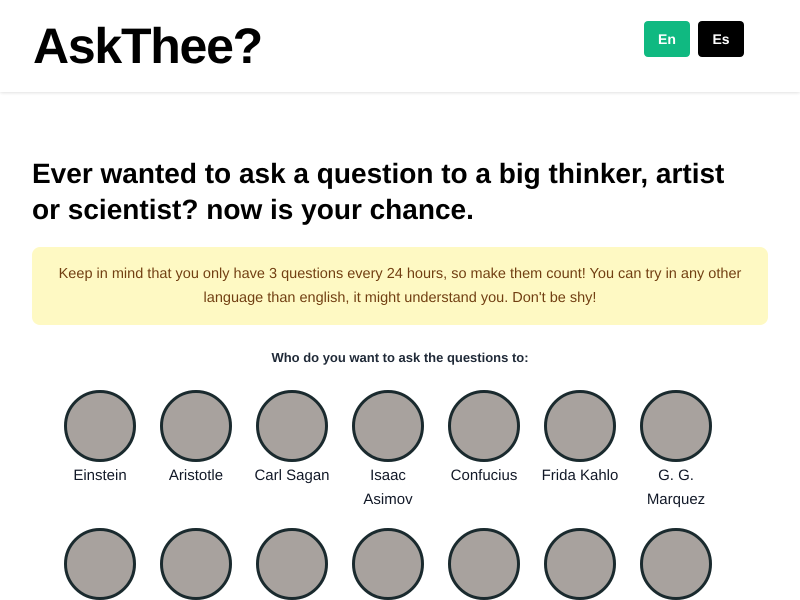 The height and width of the screenshot is (600, 800). What do you see at coordinates (721, 39) in the screenshot?
I see `language-button: Es` at bounding box center [721, 39].